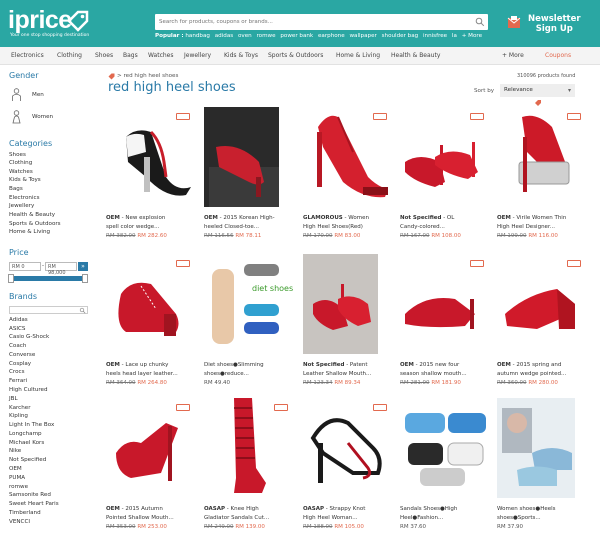 This screenshot has height=533, width=600. I want to click on popular-link: power bank, so click(296, 36).